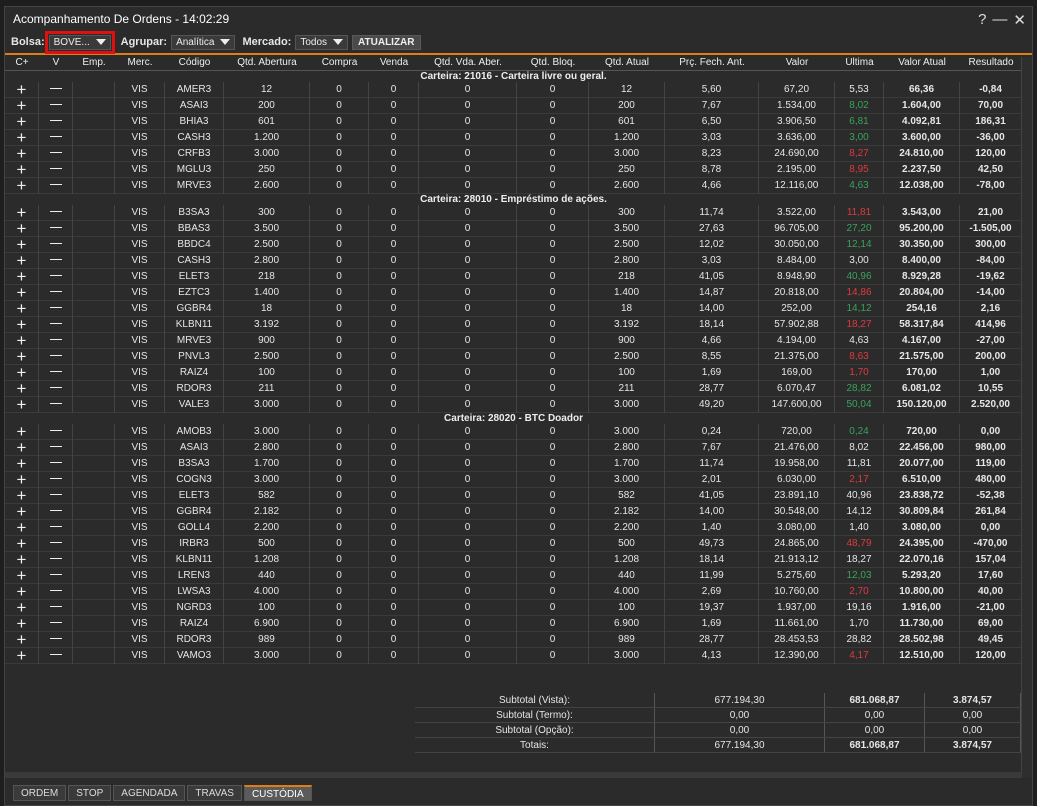 The height and width of the screenshot is (806, 1037). What do you see at coordinates (712, 63) in the screenshot?
I see `column-header: Prç. Fech. Ant.` at bounding box center [712, 63].